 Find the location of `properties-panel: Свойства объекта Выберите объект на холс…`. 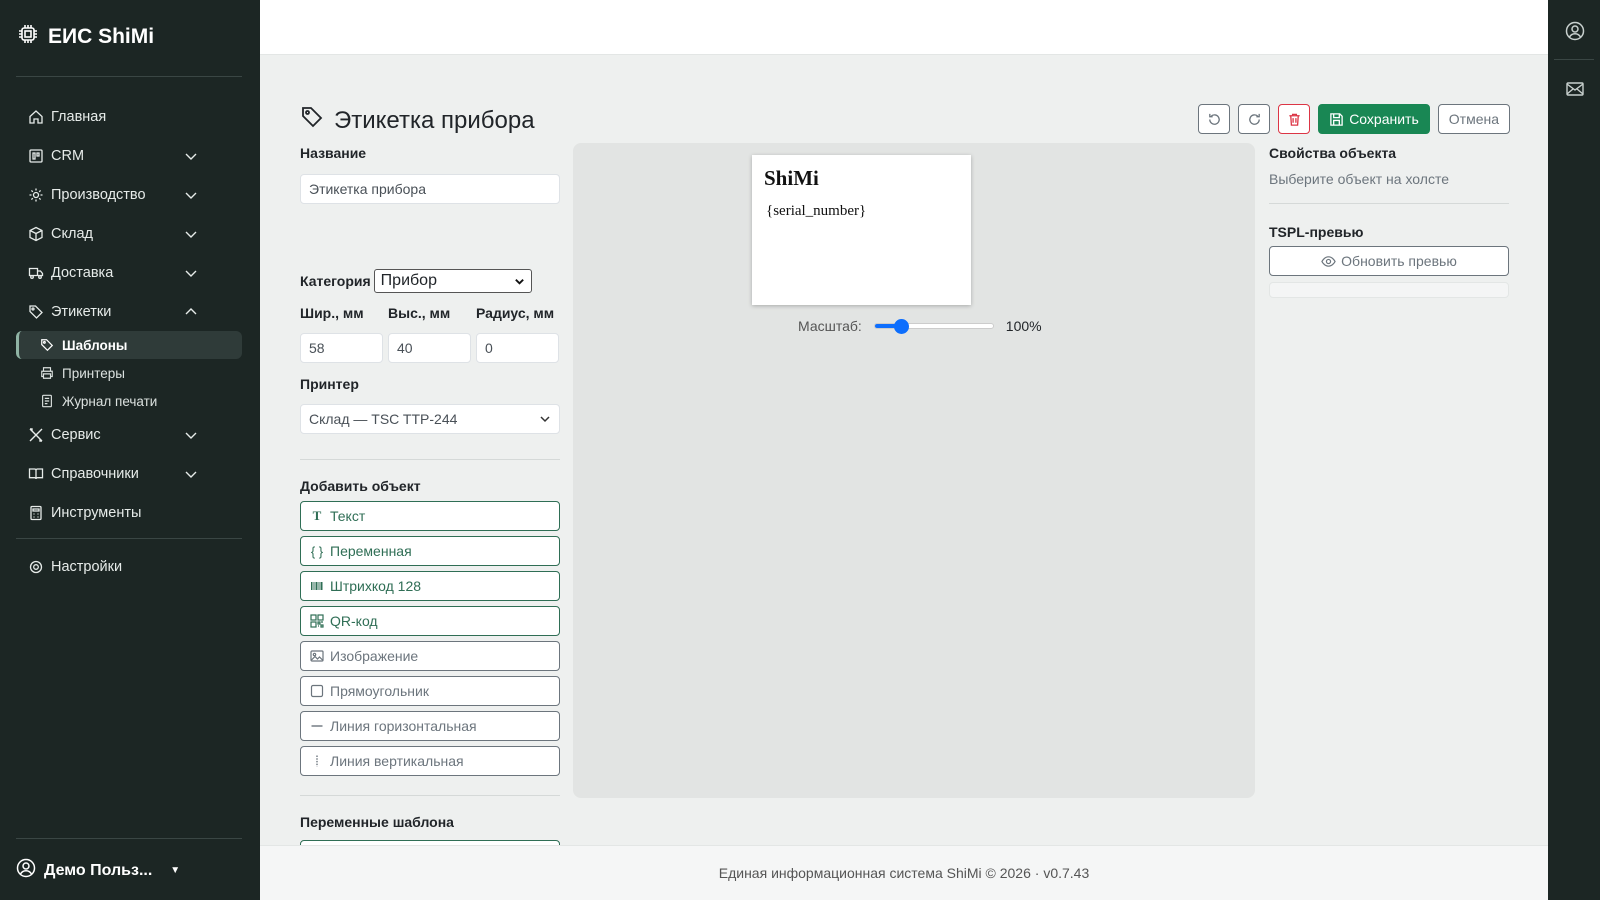

properties-panel: Свойства объекта Выберите объект на холс… is located at coordinates (1389, 220).